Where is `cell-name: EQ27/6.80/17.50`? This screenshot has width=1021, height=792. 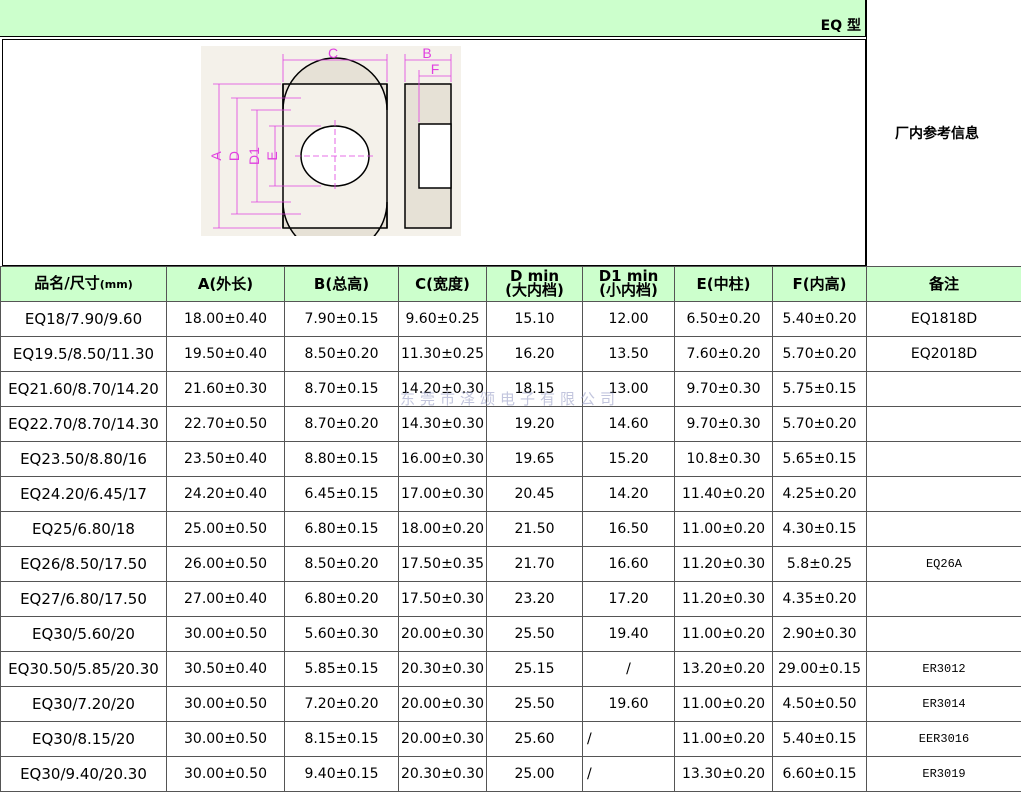
cell-name: EQ27/6.80/17.50 is located at coordinates (84, 599).